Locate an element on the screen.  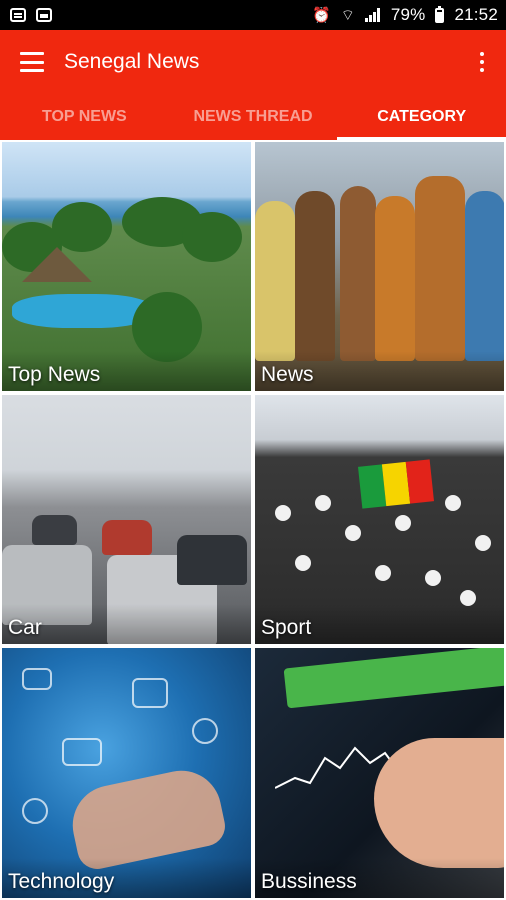
category-label: Car is located at coordinates (25, 627).